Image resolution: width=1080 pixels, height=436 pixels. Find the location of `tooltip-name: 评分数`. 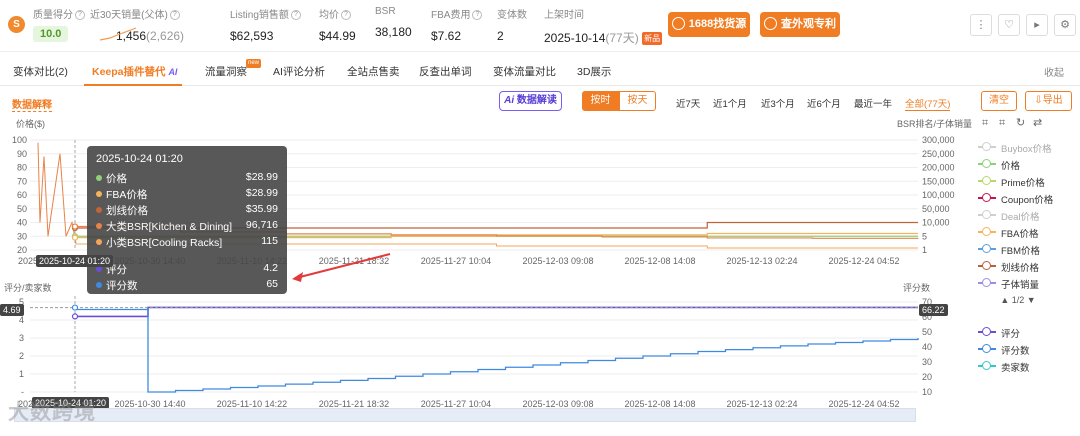

tooltip-name: 评分数 is located at coordinates (122, 286).